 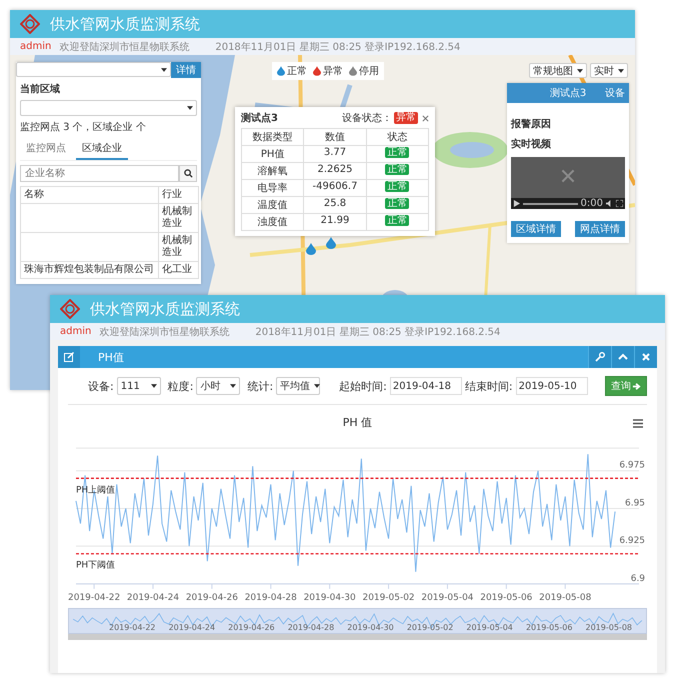 What do you see at coordinates (632, 465) in the screenshot?
I see `axis-tick-label: 6.975` at bounding box center [632, 465].